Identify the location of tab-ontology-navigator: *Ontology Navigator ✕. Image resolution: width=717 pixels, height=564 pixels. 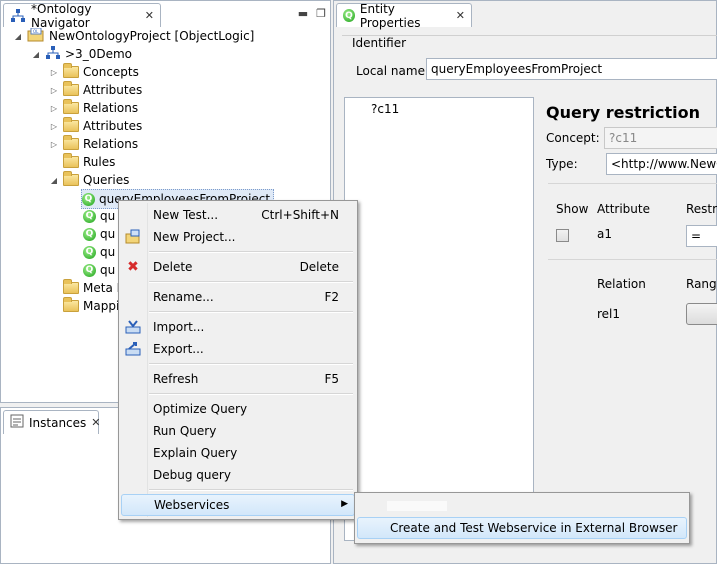
(82, 15).